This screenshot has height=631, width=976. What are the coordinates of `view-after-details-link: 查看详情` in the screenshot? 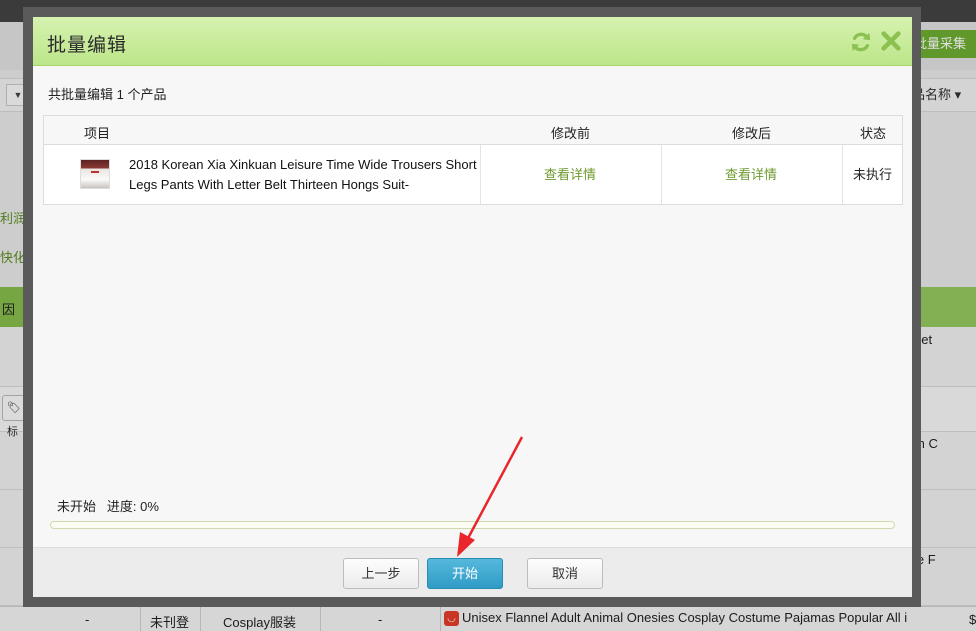 It's located at (751, 173).